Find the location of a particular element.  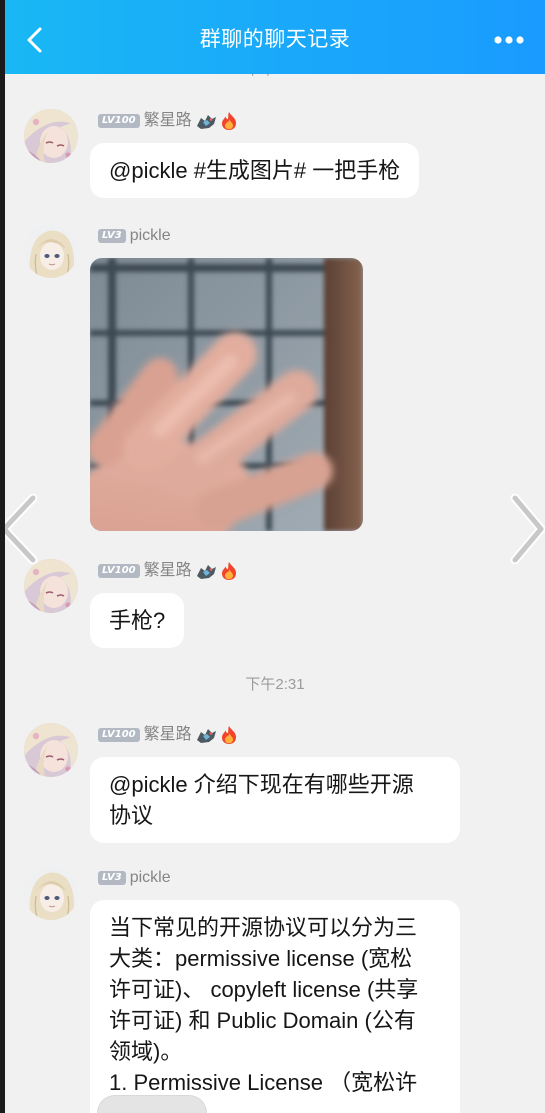

message-text-line: @pickle #生成图片# 一把手枪 is located at coordinates (255, 170).